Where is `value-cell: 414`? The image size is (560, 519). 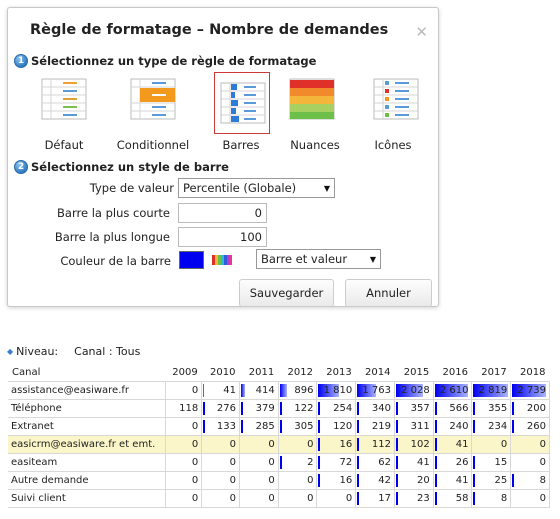 value-cell: 414 is located at coordinates (258, 390).